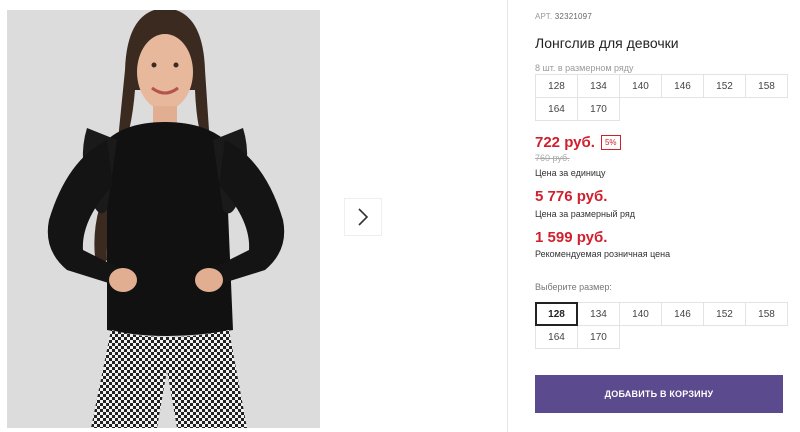 This screenshot has width=800, height=432. What do you see at coordinates (571, 196) in the screenshot?
I see `row-price: 5 776 руб.` at bounding box center [571, 196].